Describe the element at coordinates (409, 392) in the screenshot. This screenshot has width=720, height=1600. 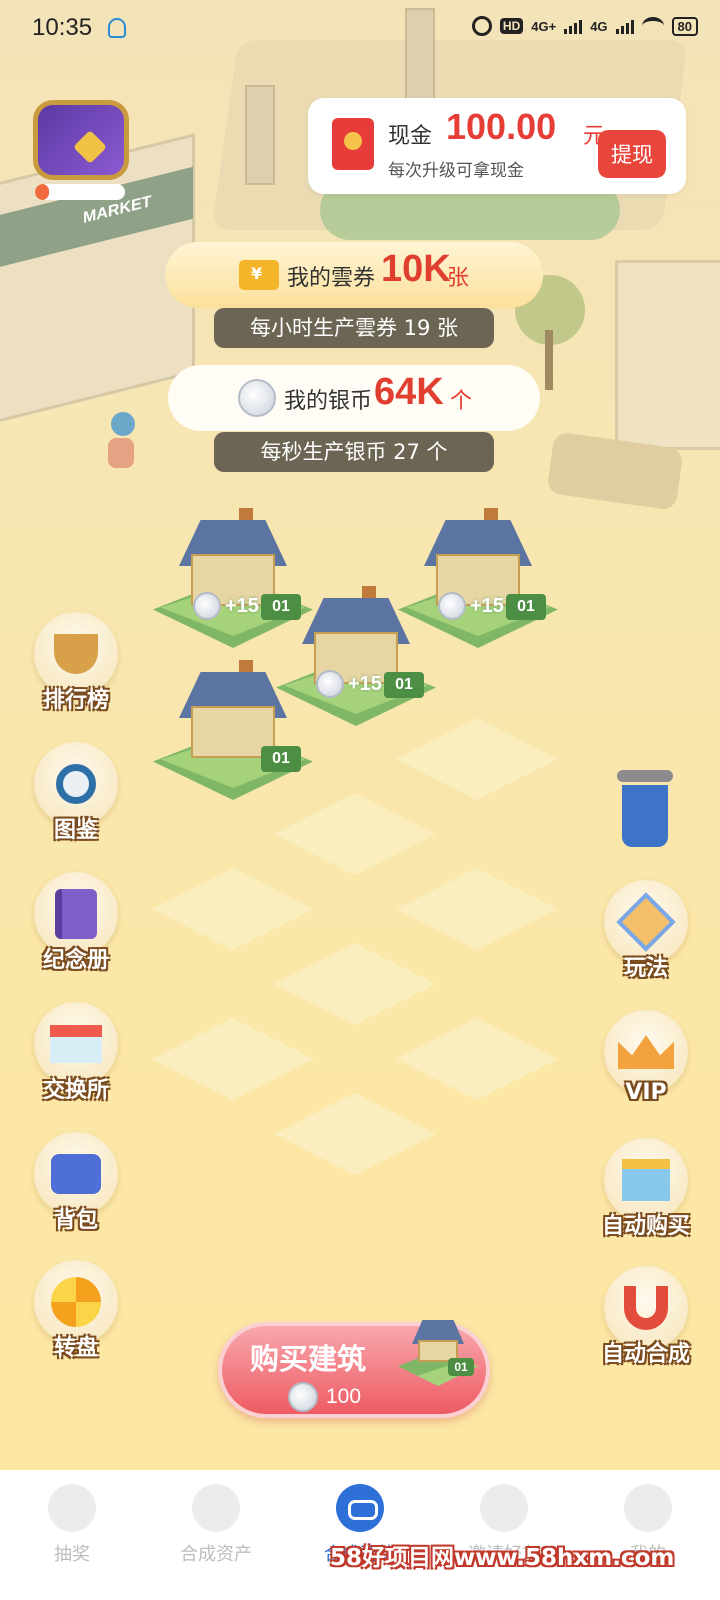
I see `silver-value: 64K` at that location.